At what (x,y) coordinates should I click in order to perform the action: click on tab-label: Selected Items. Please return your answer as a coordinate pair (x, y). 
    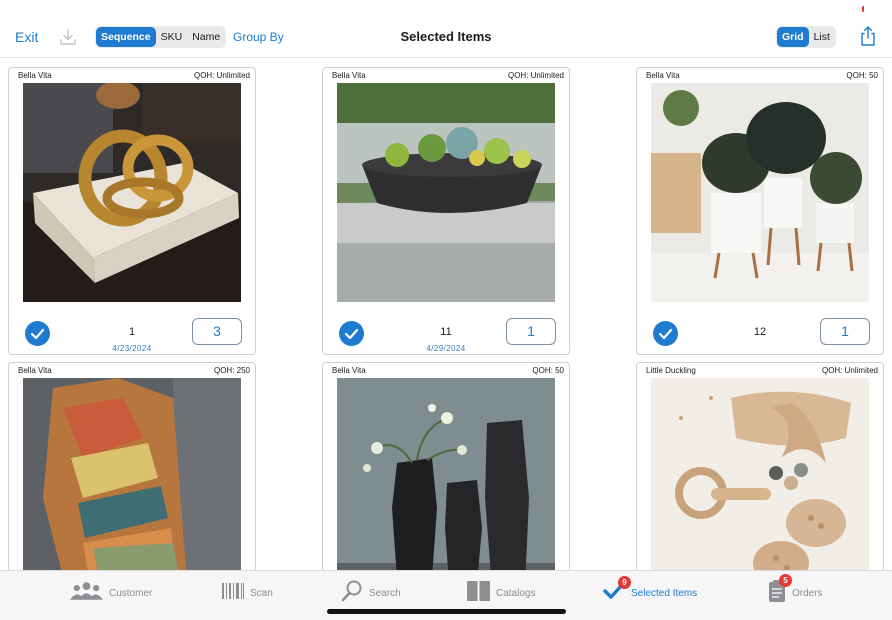
    Looking at the image, I should click on (664, 593).